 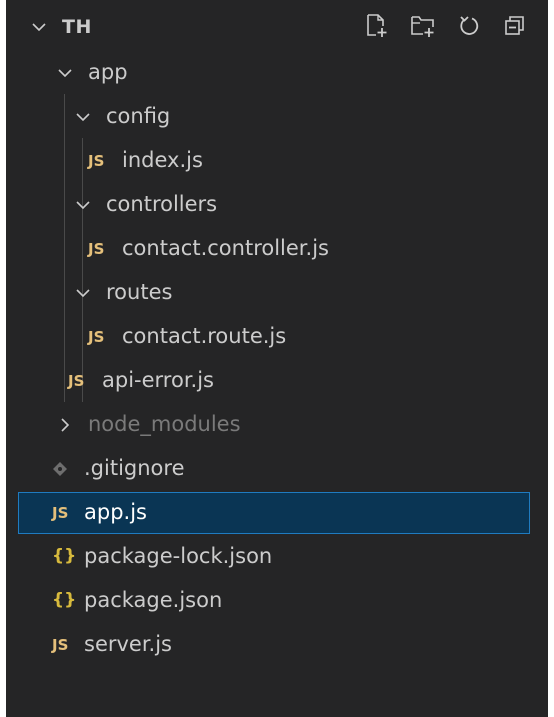 I want to click on section-title: TH, so click(x=77, y=27).